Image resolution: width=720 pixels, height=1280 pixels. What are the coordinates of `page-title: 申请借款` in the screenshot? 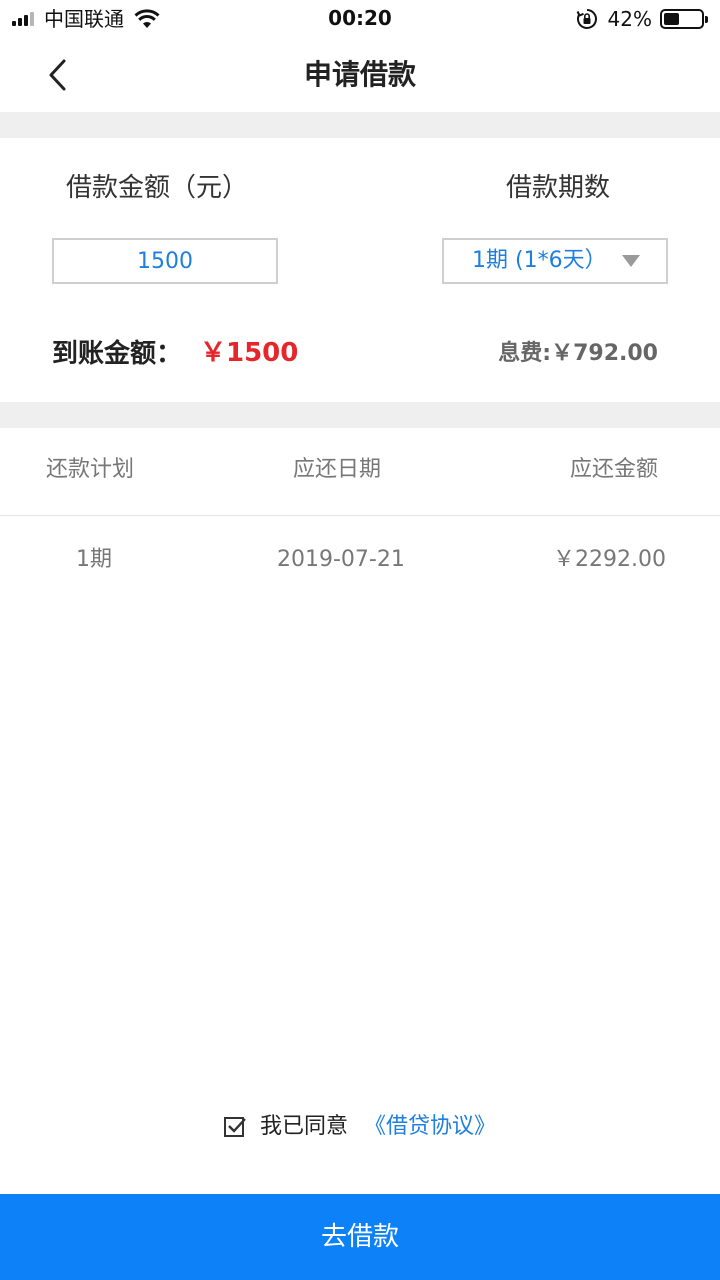 It's located at (359, 74).